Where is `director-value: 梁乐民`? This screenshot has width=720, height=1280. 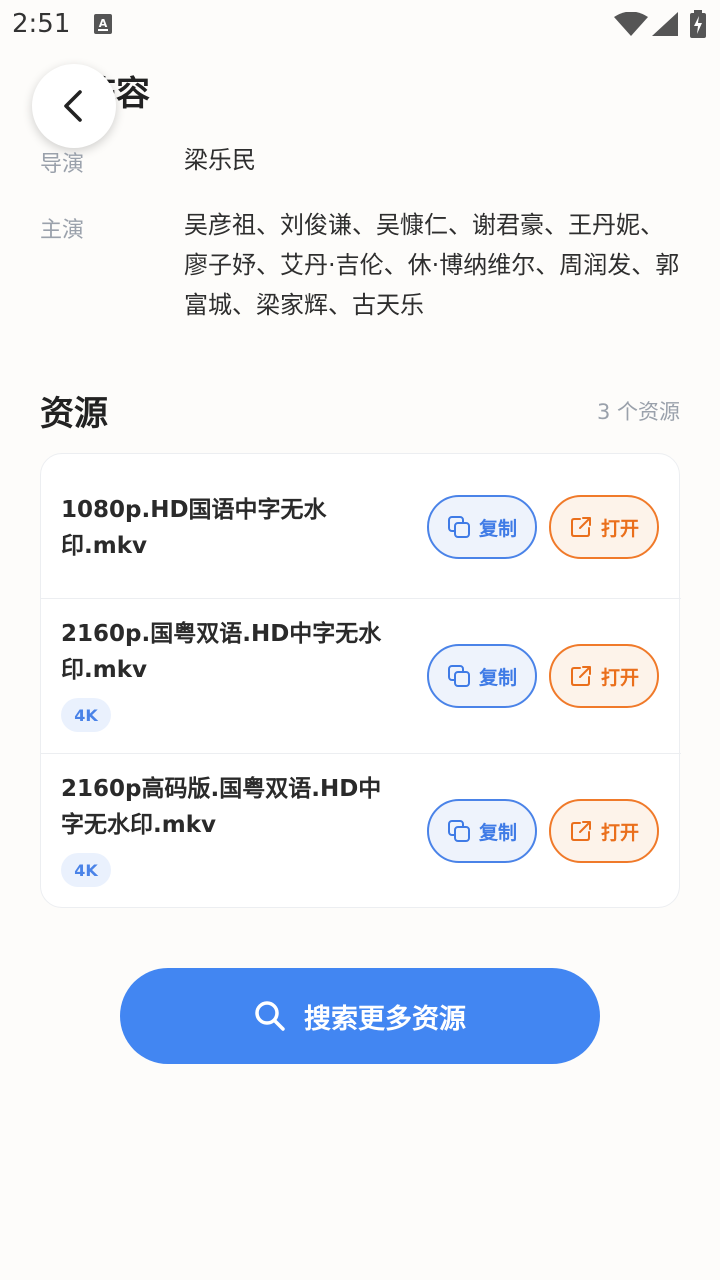 director-value: 梁乐民 is located at coordinates (220, 160).